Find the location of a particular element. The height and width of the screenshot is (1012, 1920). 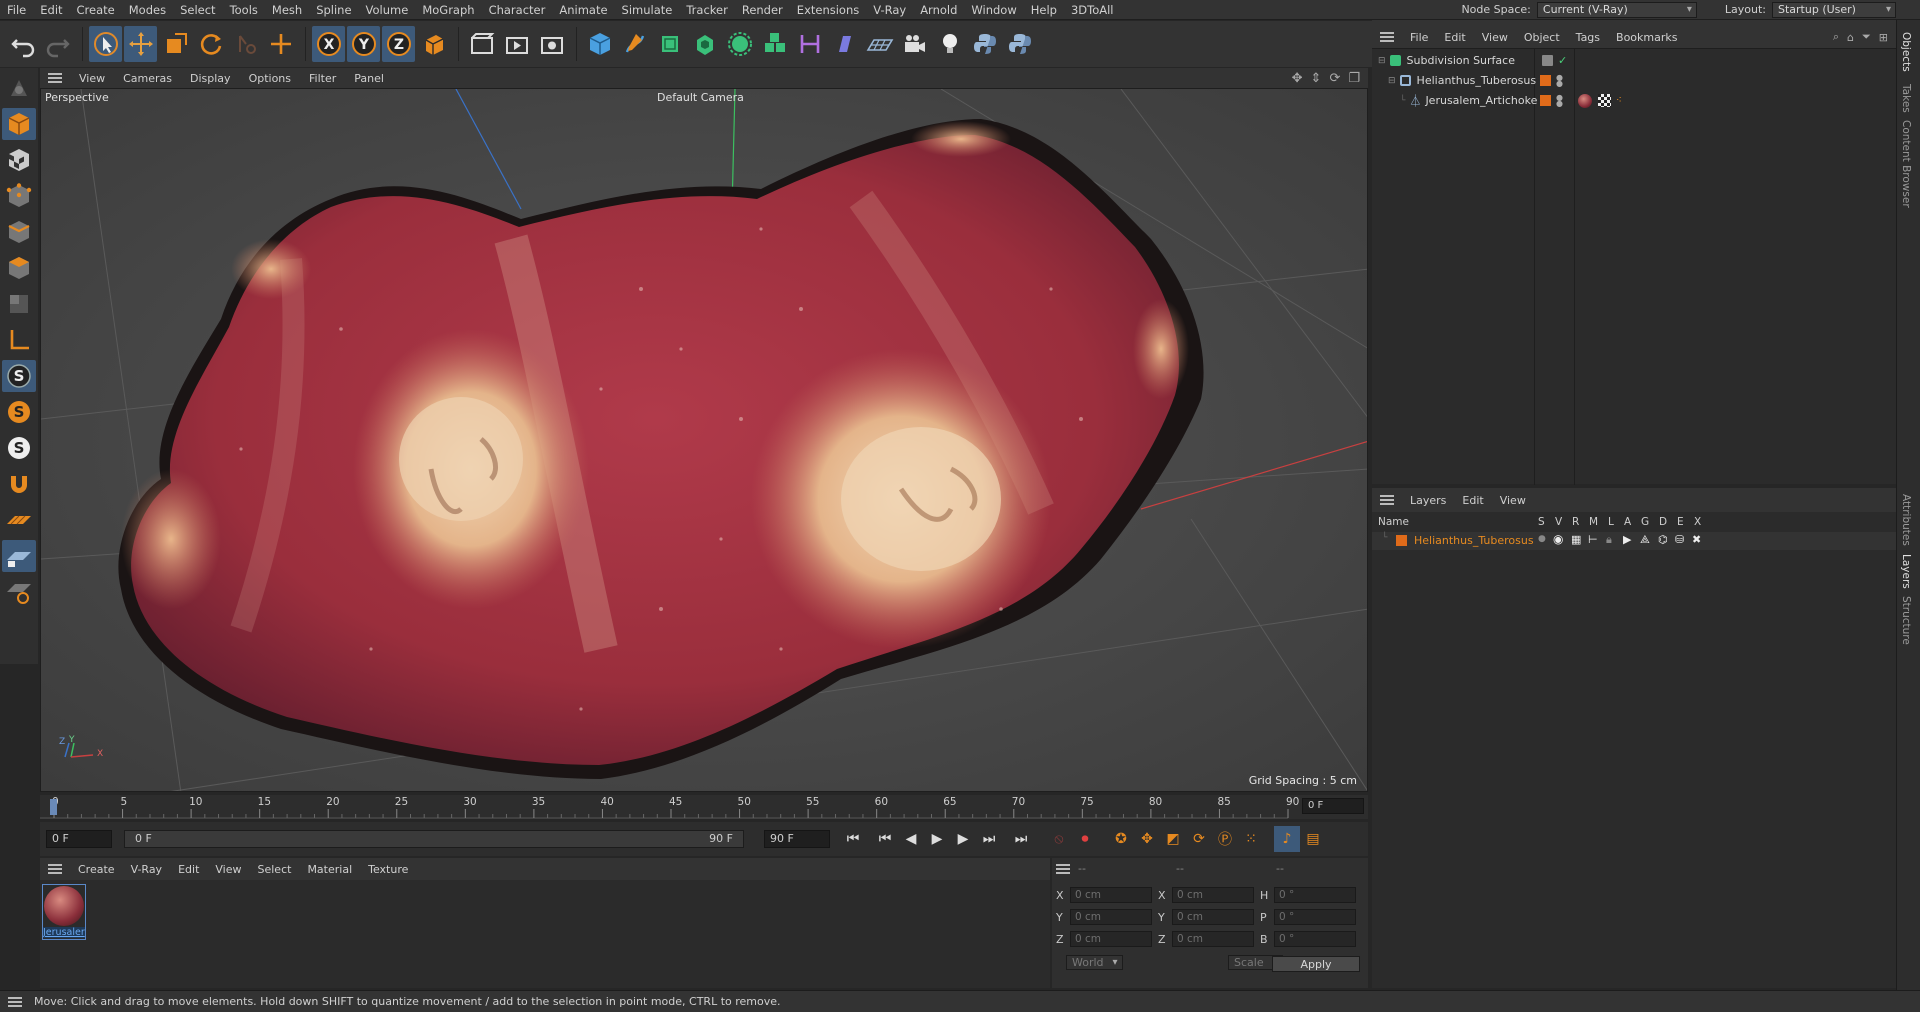

menu-create: Create is located at coordinates (96, 10).